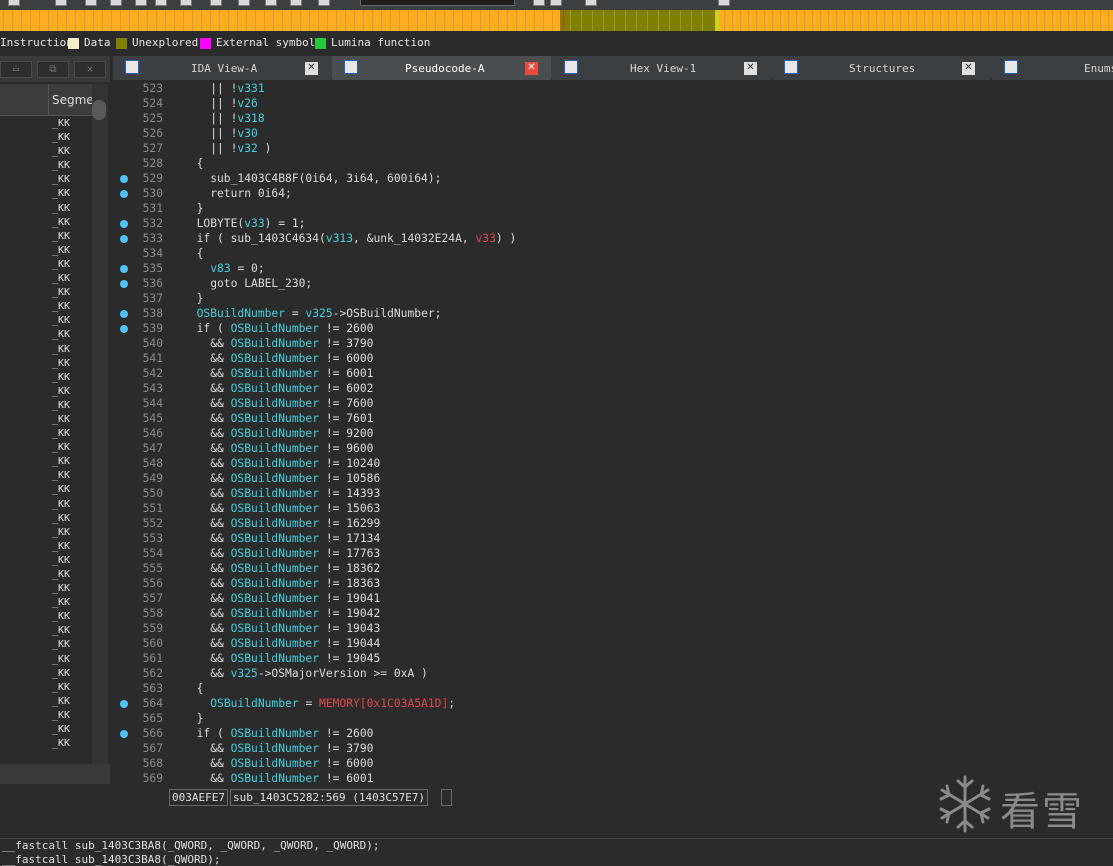 This screenshot has height=866, width=1113. I want to click on code-line: 566 if ( OSBuildNumber != 2600, so click(613, 733).